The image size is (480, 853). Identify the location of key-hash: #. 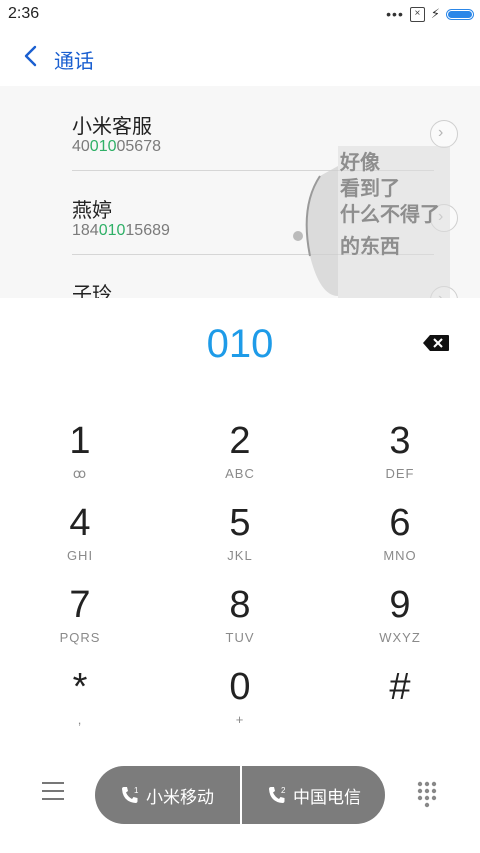
(400, 687).